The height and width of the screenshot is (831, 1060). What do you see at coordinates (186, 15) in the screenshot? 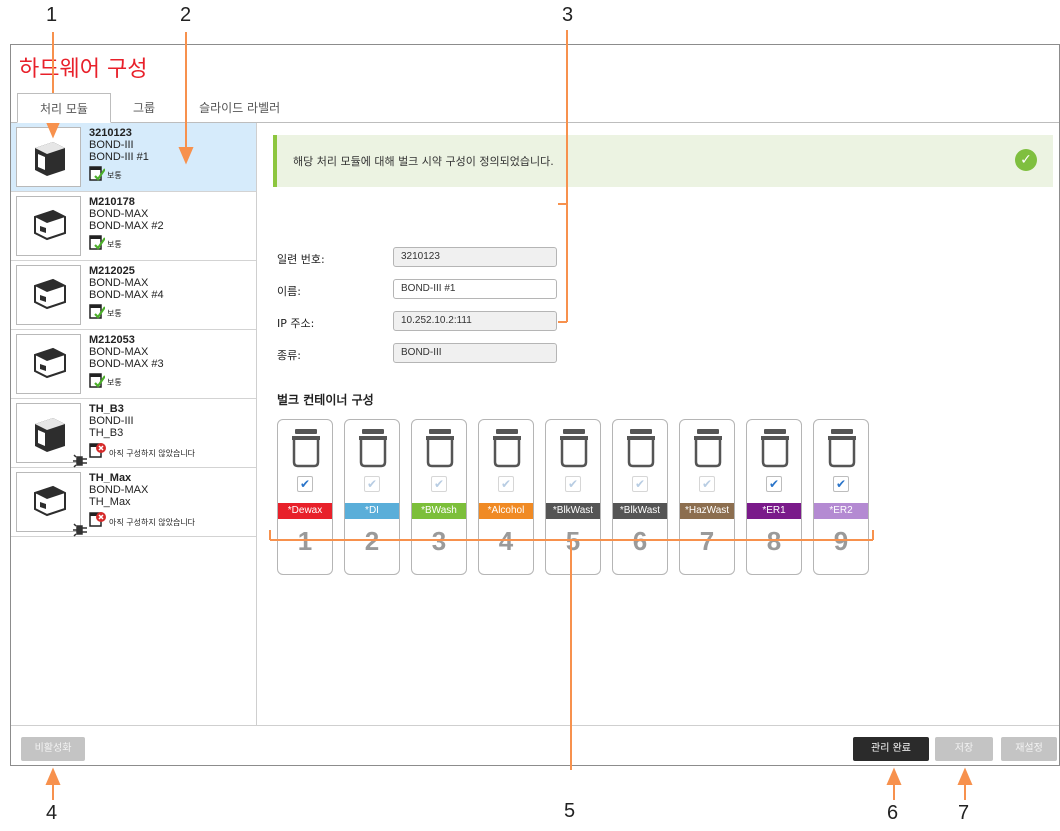
I see `callout-2: 2` at bounding box center [186, 15].